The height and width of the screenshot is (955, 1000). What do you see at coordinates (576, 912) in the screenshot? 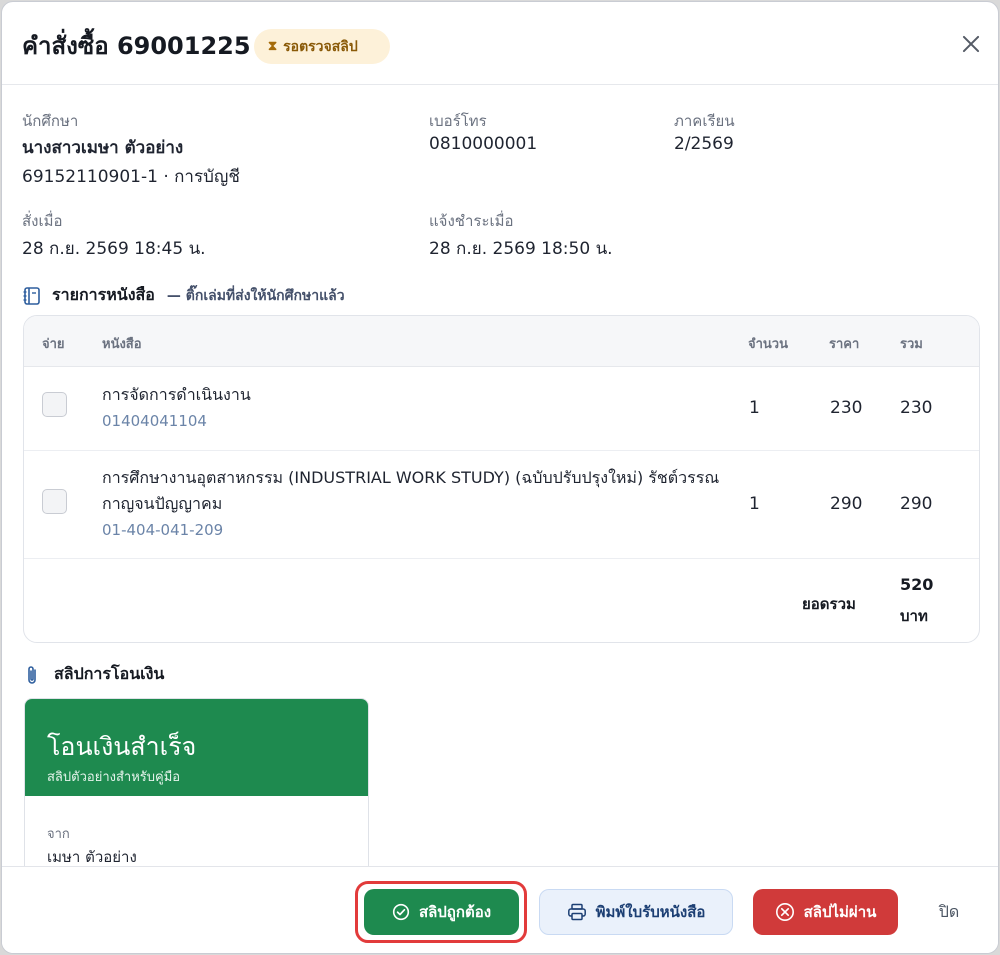
I see `printer-icon` at bounding box center [576, 912].